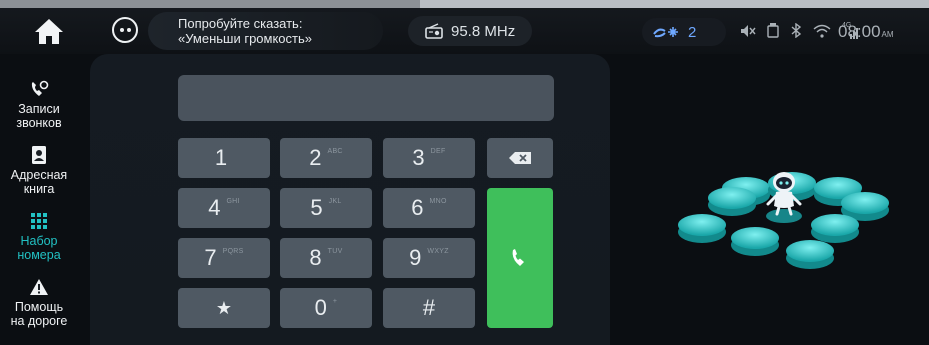 The width and height of the screenshot is (929, 345). I want to click on backspace-icon, so click(520, 158).